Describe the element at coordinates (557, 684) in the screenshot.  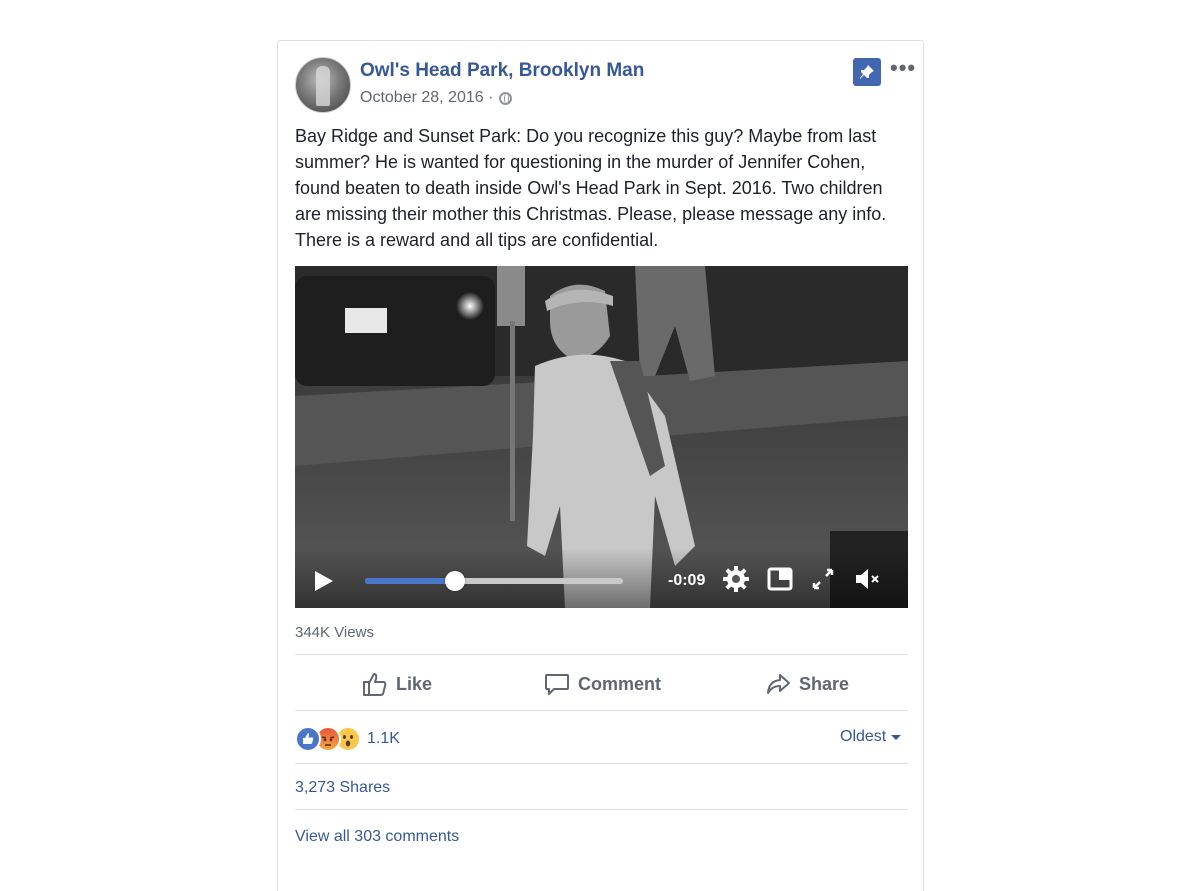
I see `comment-bubble-icon` at that location.